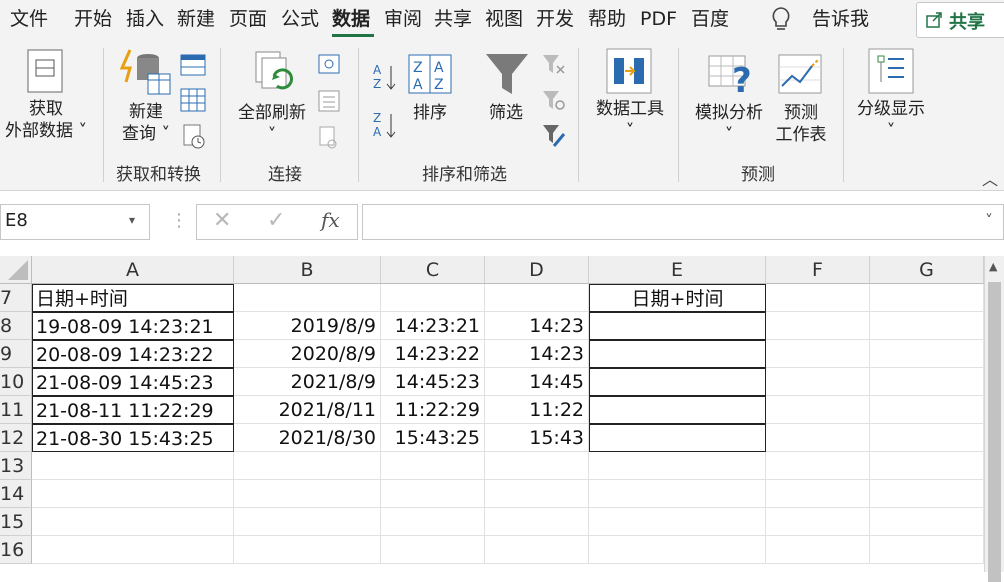  I want to click on cell-a12: 21-08-30 15:43:25, so click(133, 438).